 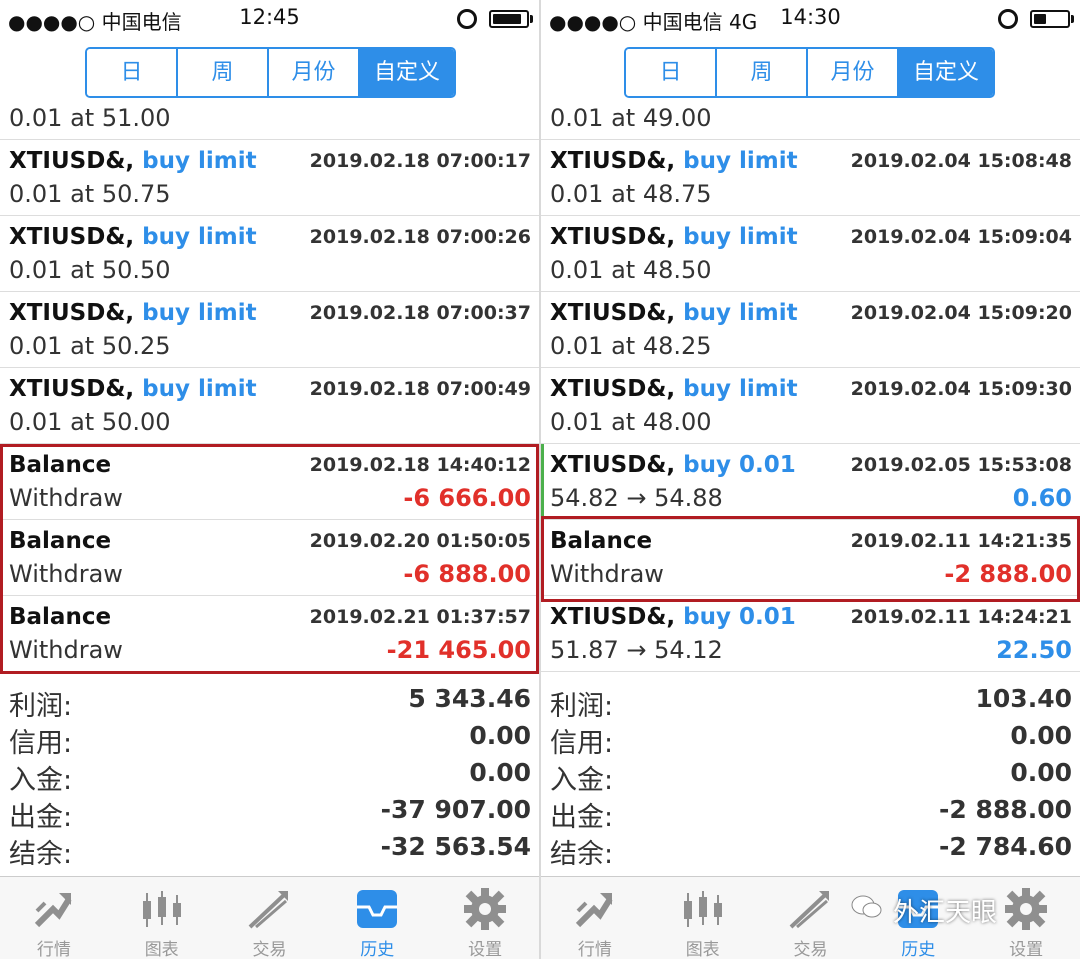 What do you see at coordinates (702, 909) in the screenshot?
I see `chart-icon` at bounding box center [702, 909].